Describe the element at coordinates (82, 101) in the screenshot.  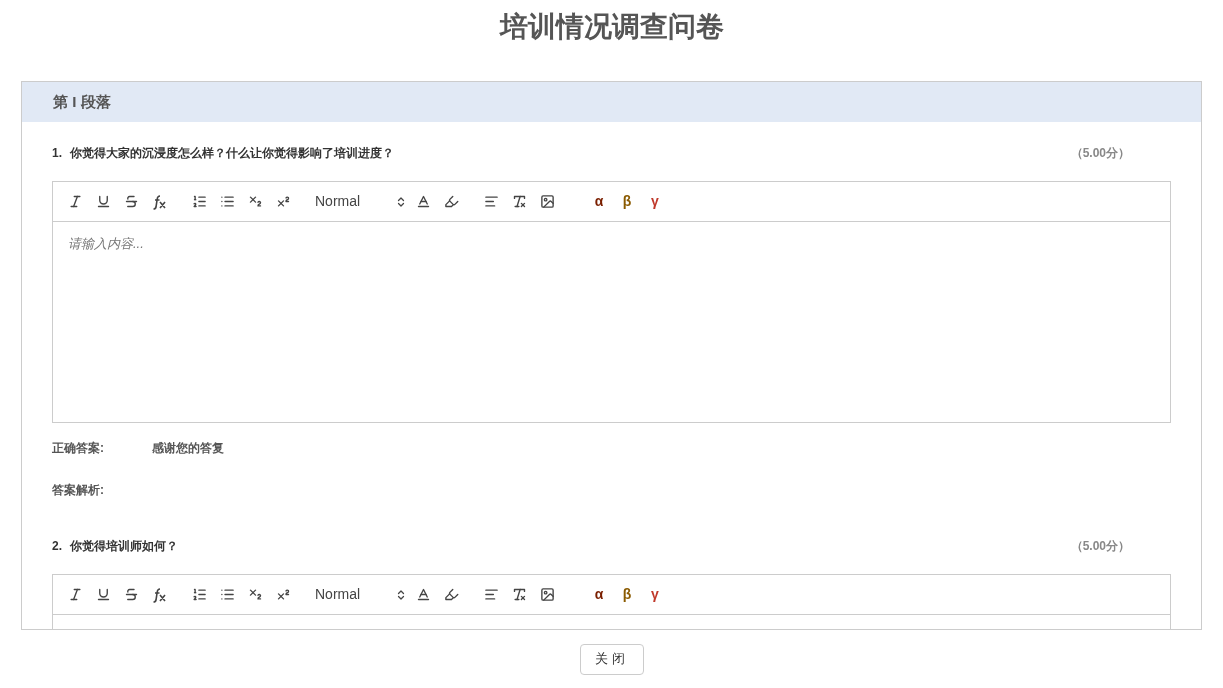
I see `section-heading: 第 I 段落` at that location.